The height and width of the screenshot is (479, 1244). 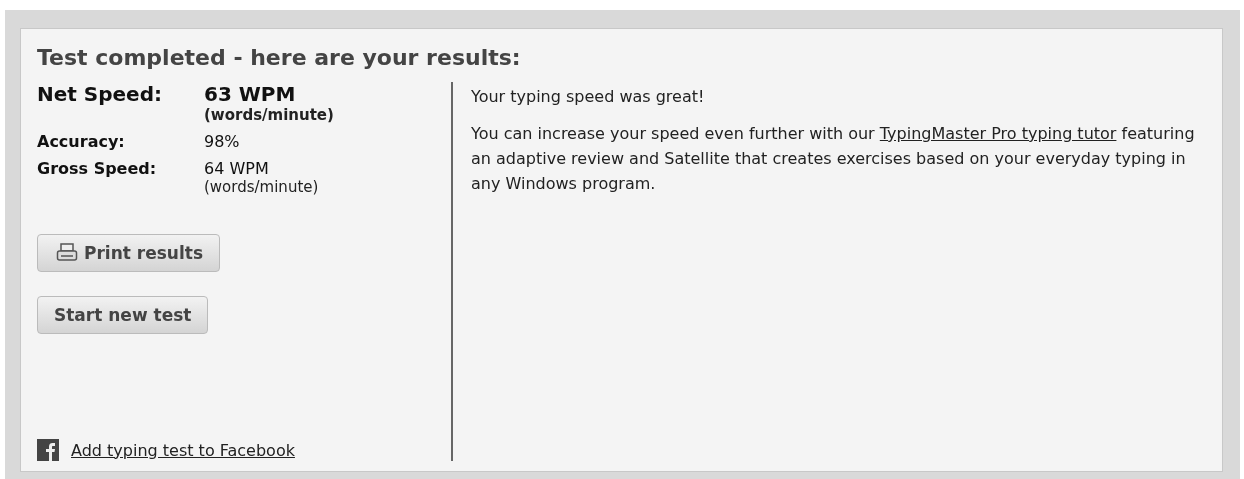 What do you see at coordinates (998, 133) in the screenshot?
I see `product-link: TypingMaster Pro typing tutor` at bounding box center [998, 133].